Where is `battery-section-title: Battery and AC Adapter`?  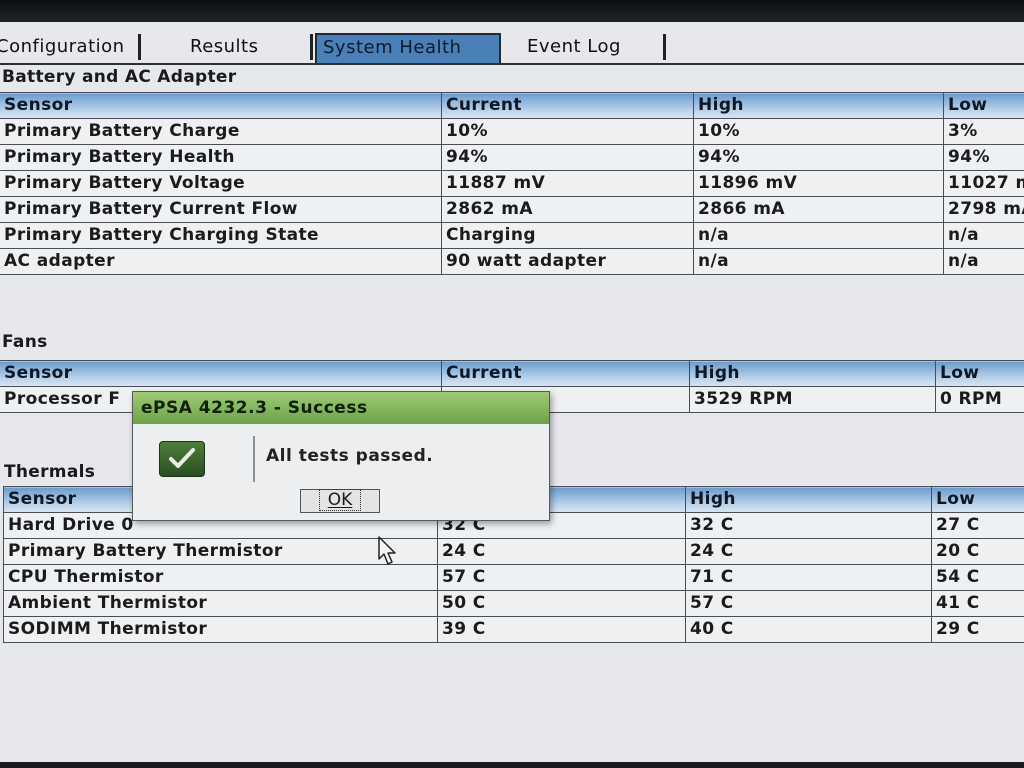 battery-section-title: Battery and AC Adapter is located at coordinates (119, 77).